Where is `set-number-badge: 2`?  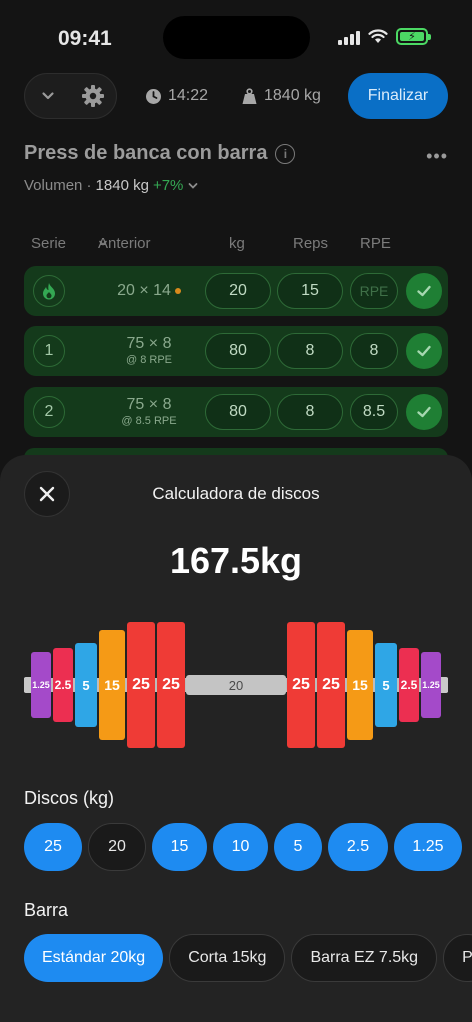 set-number-badge: 2 is located at coordinates (49, 412).